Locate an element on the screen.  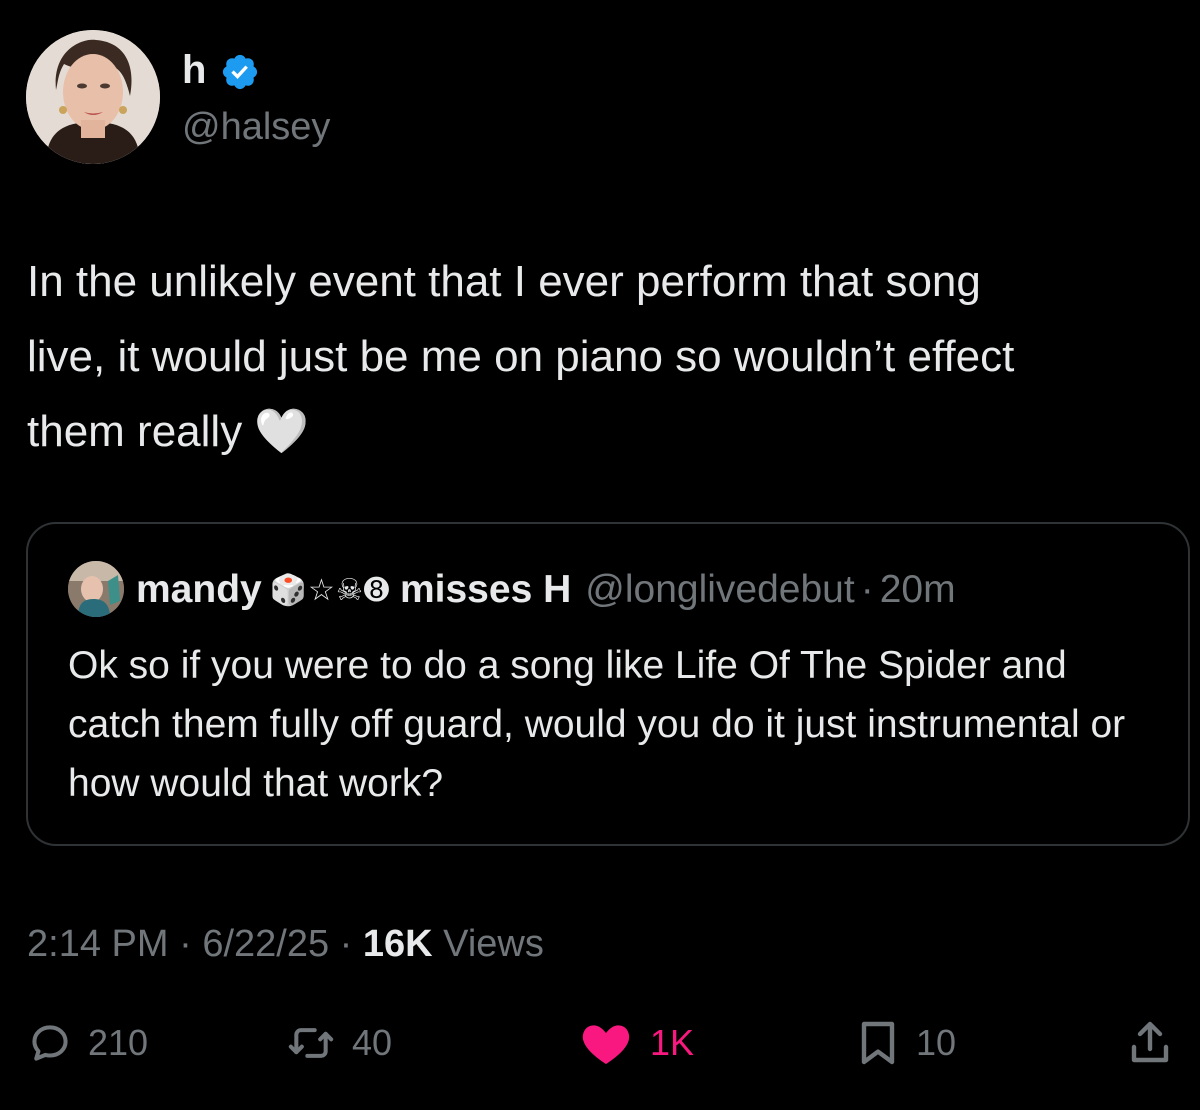
like-button: 1K is located at coordinates (636, 1043).